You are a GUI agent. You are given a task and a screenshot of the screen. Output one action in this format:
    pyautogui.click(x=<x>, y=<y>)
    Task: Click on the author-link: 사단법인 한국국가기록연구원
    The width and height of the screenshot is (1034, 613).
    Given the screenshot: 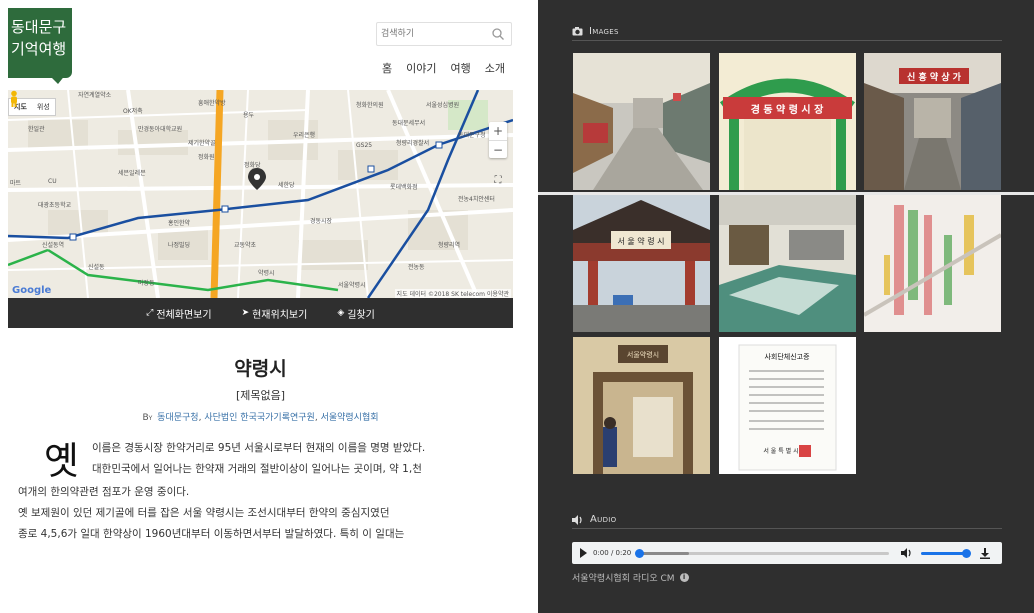 What is the action you would take?
    pyautogui.click(x=259, y=418)
    